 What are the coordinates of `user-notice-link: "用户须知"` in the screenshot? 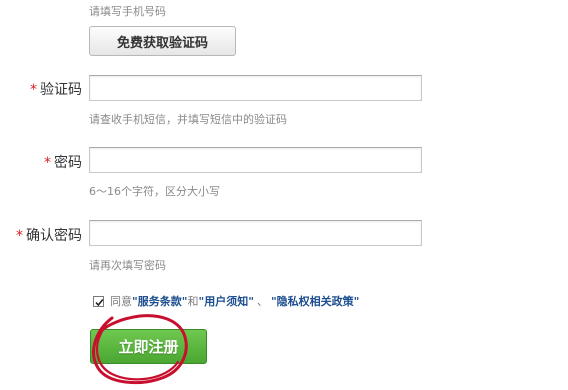 It's located at (225, 301).